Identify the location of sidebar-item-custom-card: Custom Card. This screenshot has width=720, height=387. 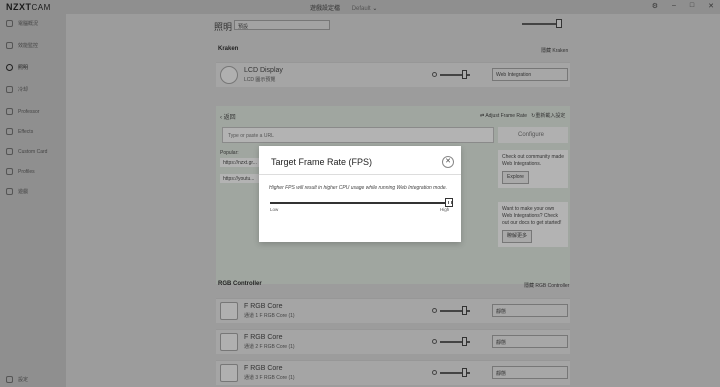
(26, 151).